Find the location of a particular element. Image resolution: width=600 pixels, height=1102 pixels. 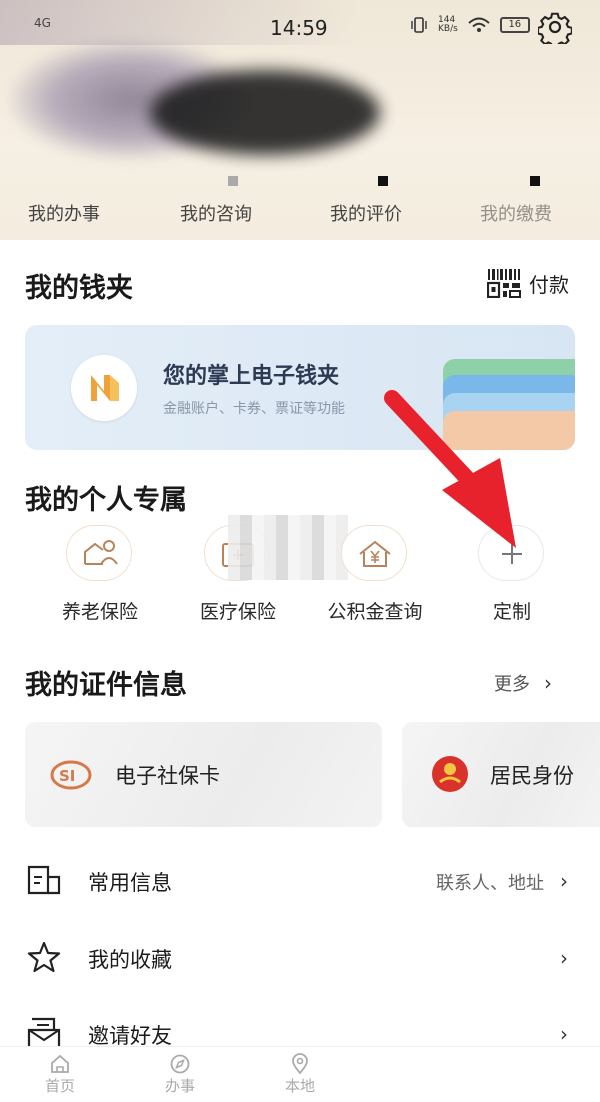

housing-fund-label: 公积金查询 is located at coordinates (375, 612).